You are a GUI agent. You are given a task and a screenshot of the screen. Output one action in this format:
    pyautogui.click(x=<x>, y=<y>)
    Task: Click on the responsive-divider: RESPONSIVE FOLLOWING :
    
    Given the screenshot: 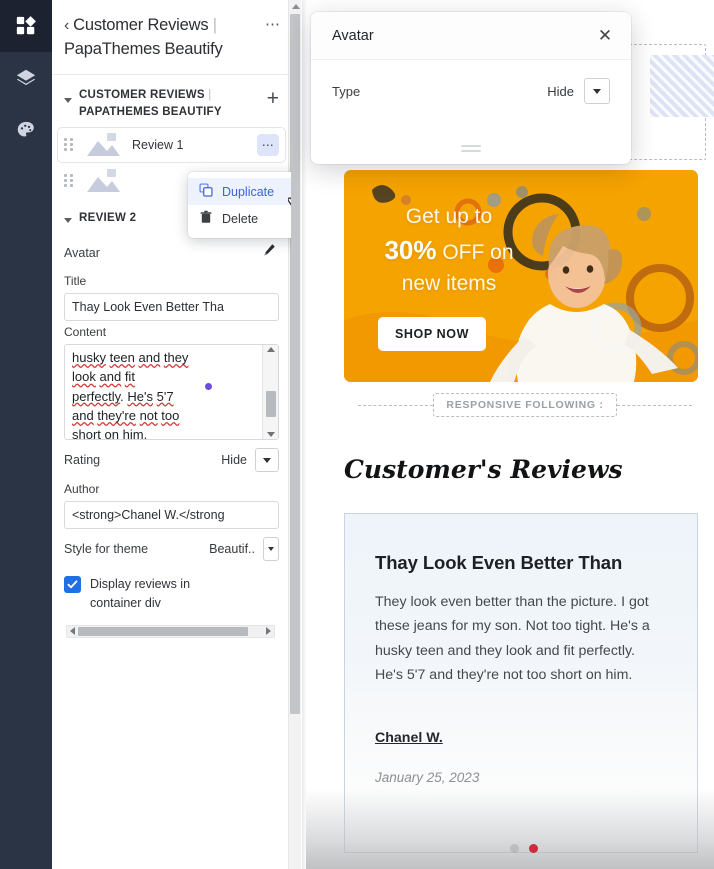 What is the action you would take?
    pyautogui.click(x=525, y=405)
    